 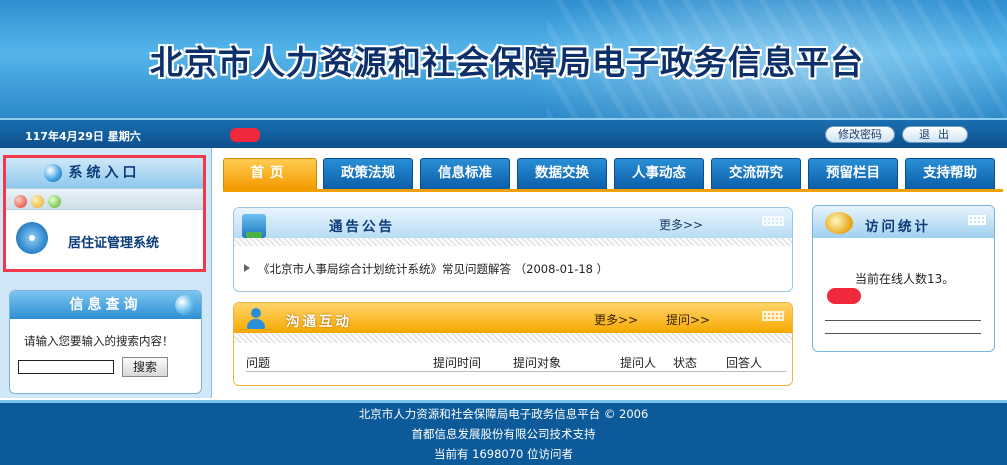 What do you see at coordinates (513, 344) in the screenshot?
I see `interaction-panel: 沟通互动 更多>> 提问>> 问题 提问时间 提问对象 提问人 状态 回答人` at bounding box center [513, 344].